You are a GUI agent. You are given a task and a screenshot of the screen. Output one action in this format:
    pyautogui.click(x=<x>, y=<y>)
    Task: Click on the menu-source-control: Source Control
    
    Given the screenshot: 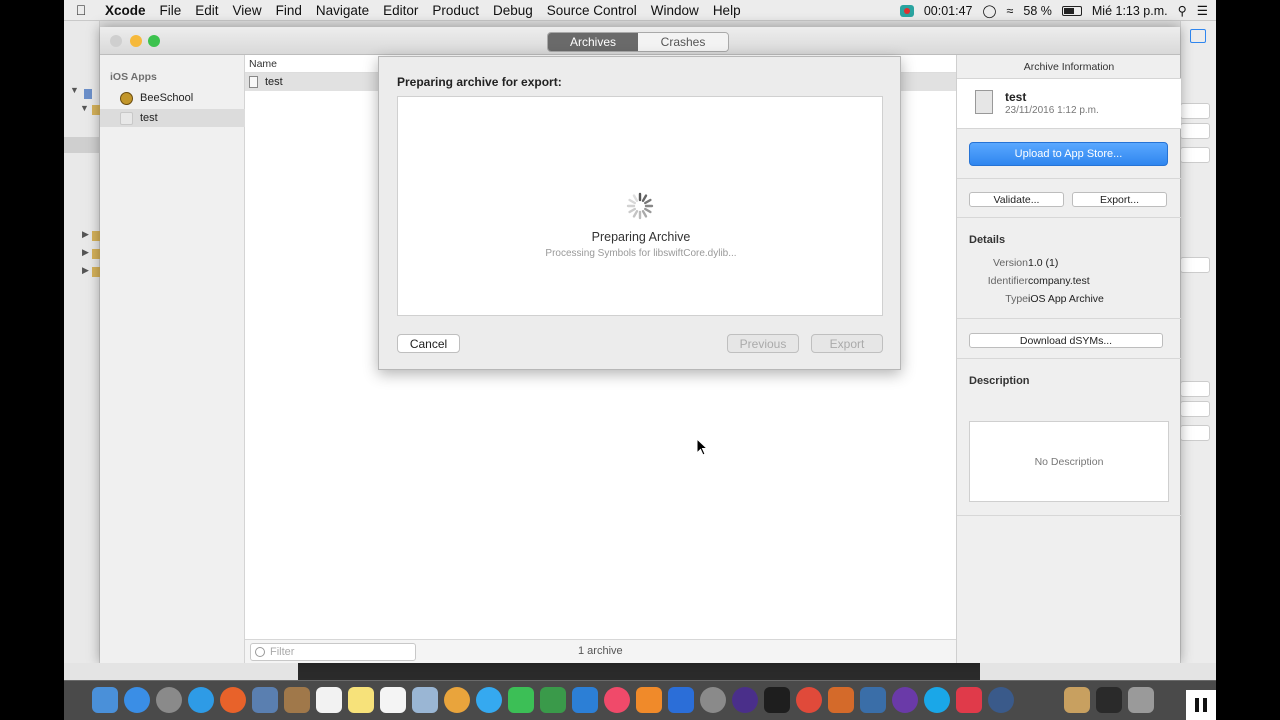 What is the action you would take?
    pyautogui.click(x=592, y=10)
    